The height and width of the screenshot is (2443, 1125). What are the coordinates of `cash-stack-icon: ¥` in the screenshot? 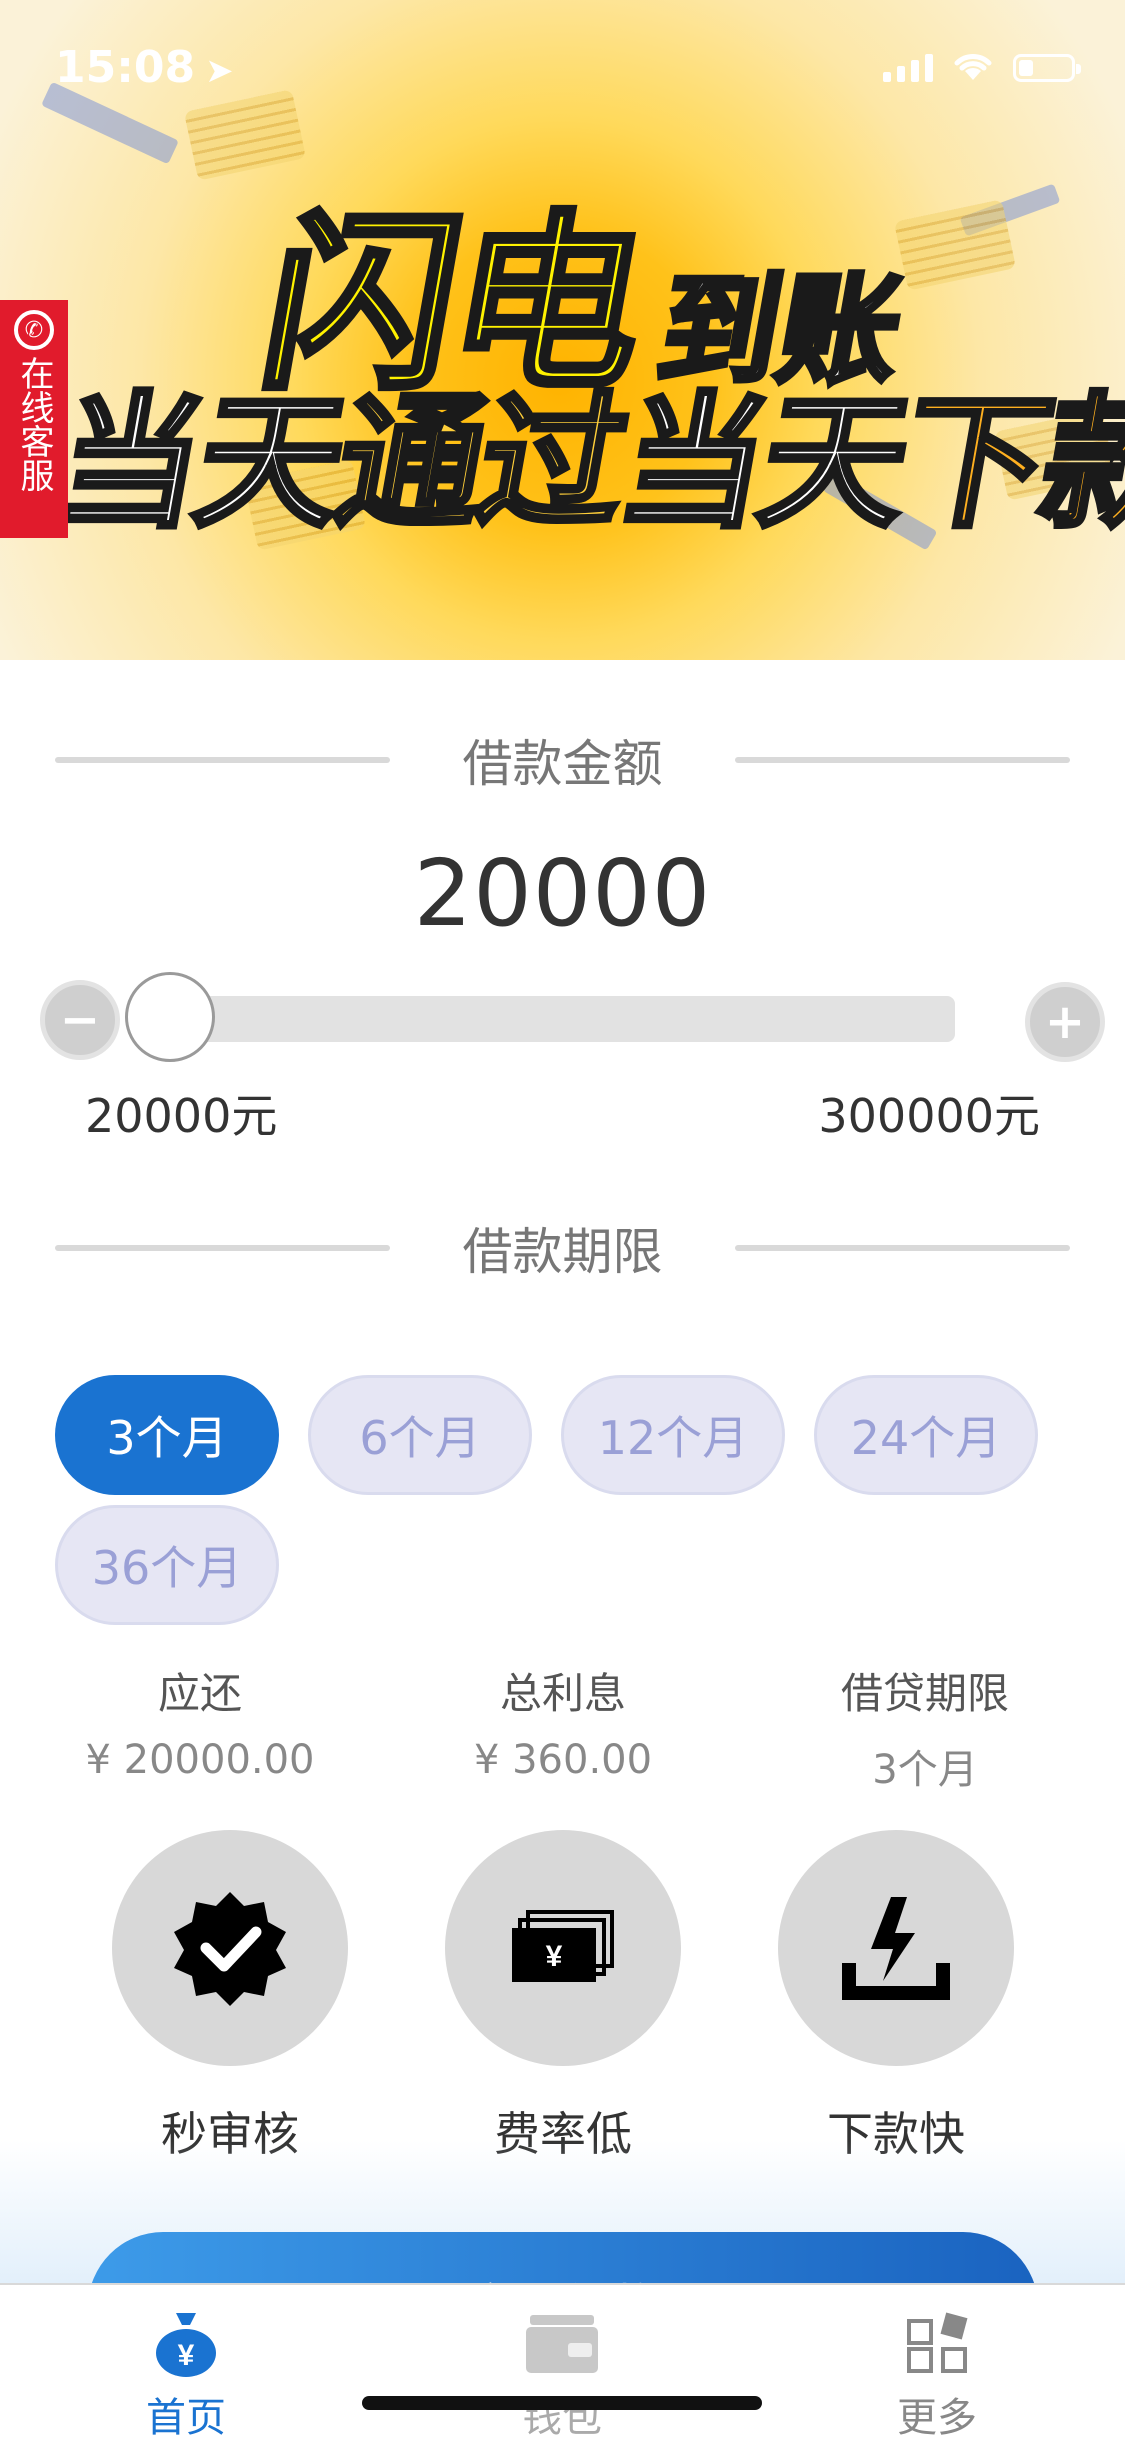 It's located at (563, 1946).